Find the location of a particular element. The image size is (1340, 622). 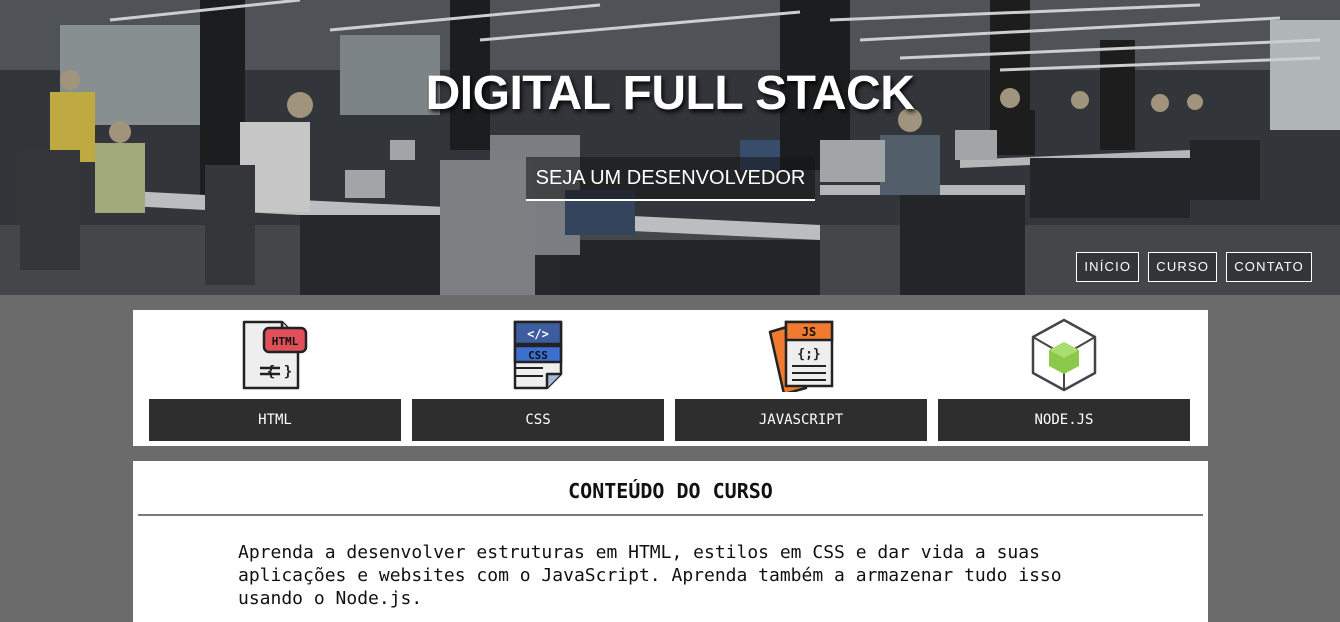

course-description-line: usando o Node.js. is located at coordinates (330, 598).